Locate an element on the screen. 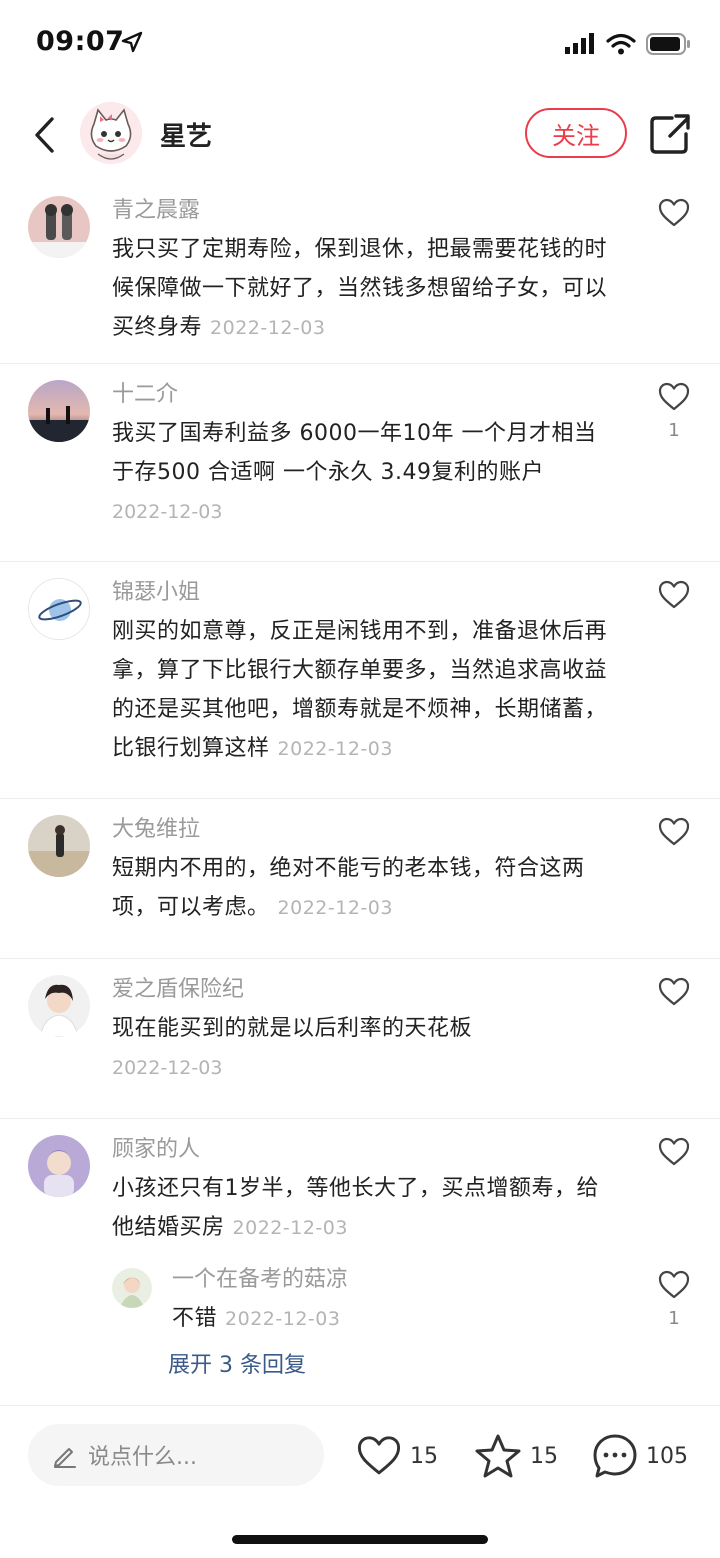  reply-user-avatar is located at coordinates (132, 1288).